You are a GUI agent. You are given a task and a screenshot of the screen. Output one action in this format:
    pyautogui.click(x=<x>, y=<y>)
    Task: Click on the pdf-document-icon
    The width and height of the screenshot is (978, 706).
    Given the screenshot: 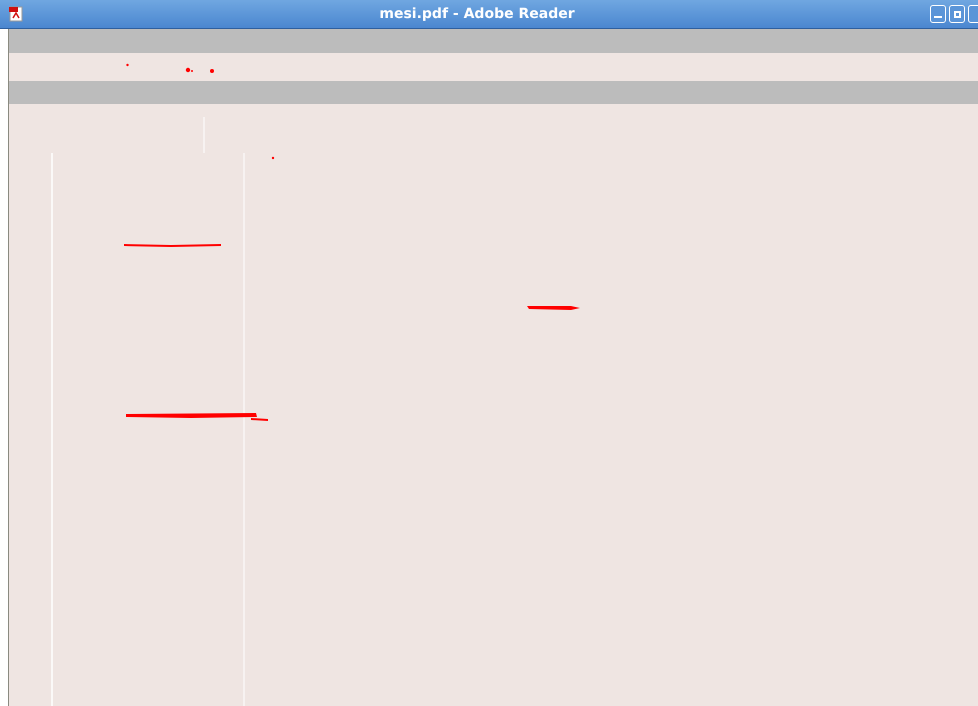 What is the action you would take?
    pyautogui.click(x=16, y=14)
    